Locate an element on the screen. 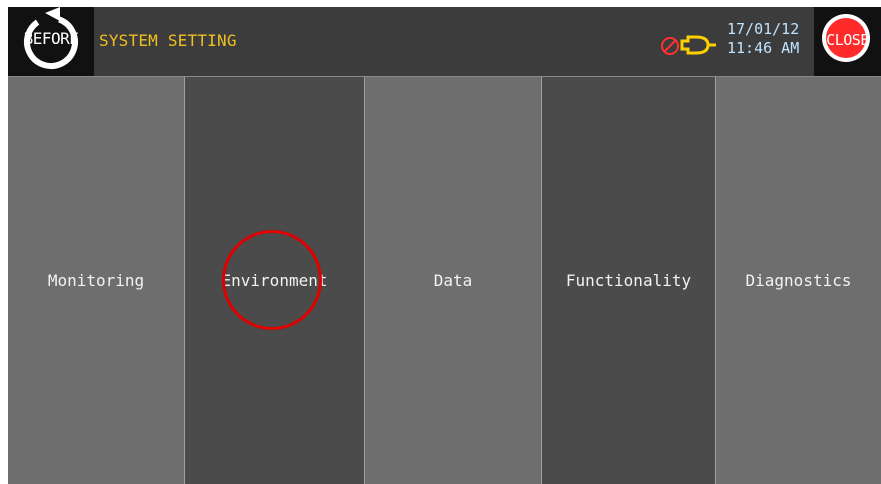 Image resolution: width=881 pixels, height=484 pixels. before-button: BEFORE is located at coordinates (51, 41).